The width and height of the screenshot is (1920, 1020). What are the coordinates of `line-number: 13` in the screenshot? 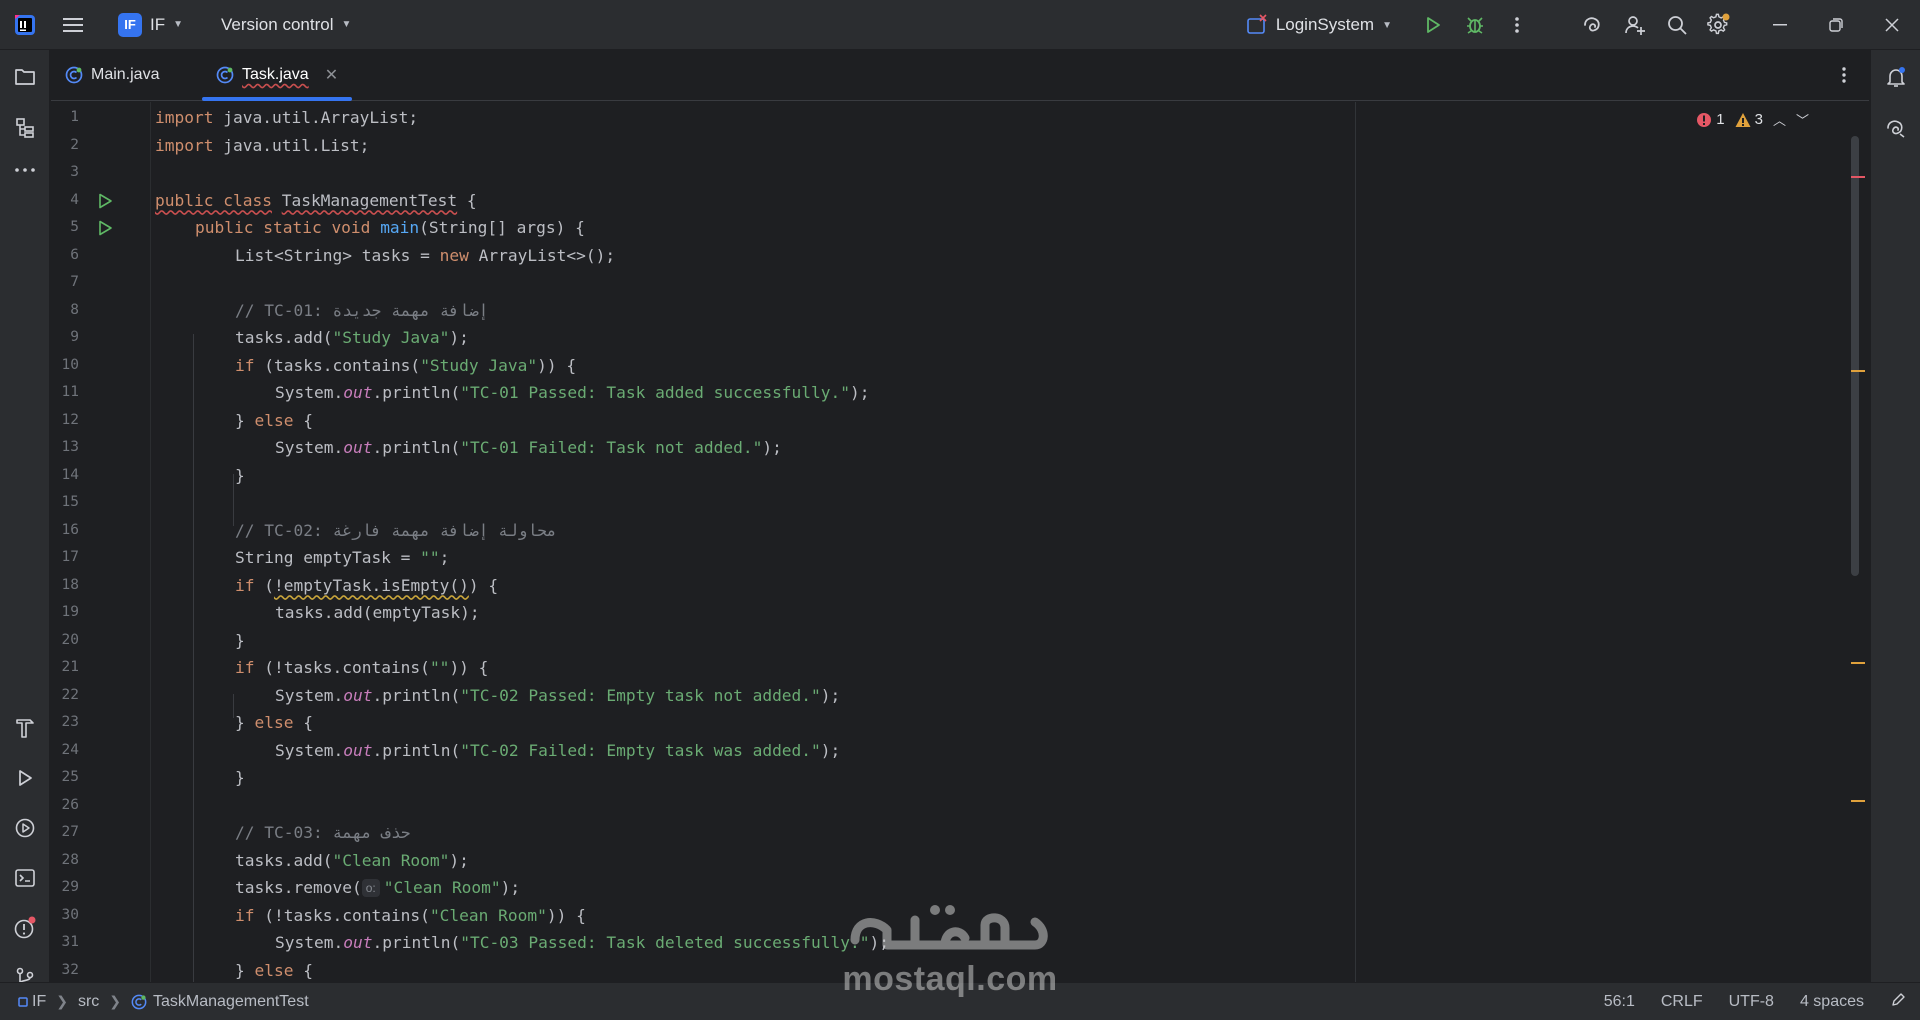 It's located at (65, 448).